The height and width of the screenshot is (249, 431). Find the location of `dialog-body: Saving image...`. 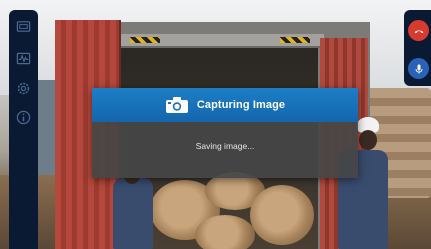

dialog-body: Saving image... is located at coordinates (225, 150).